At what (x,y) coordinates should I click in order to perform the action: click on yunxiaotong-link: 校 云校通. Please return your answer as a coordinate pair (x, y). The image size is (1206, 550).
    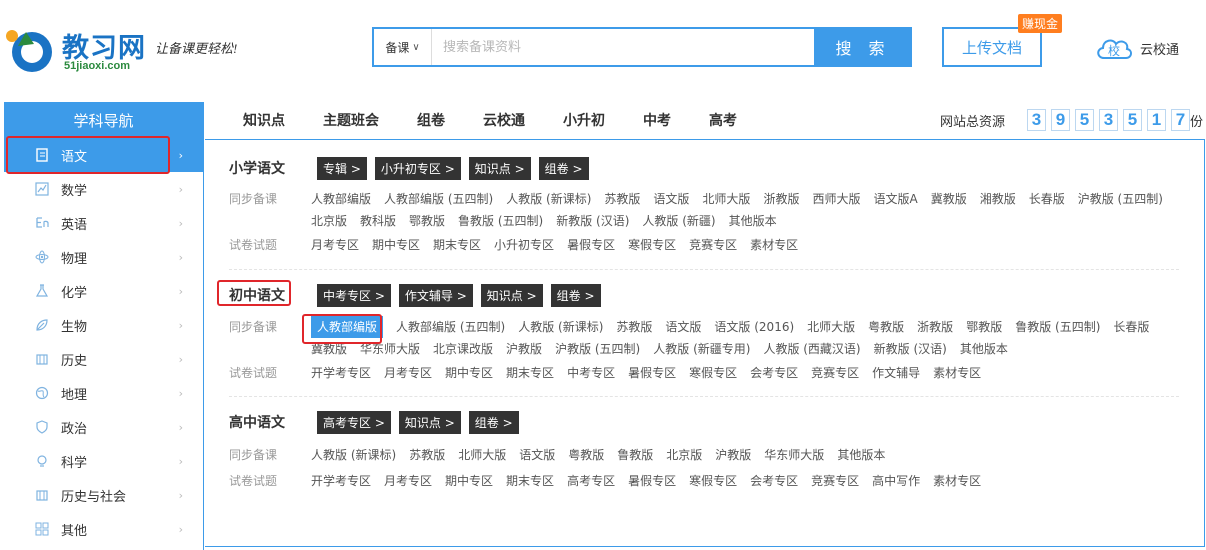
    Looking at the image, I should click on (1136, 48).